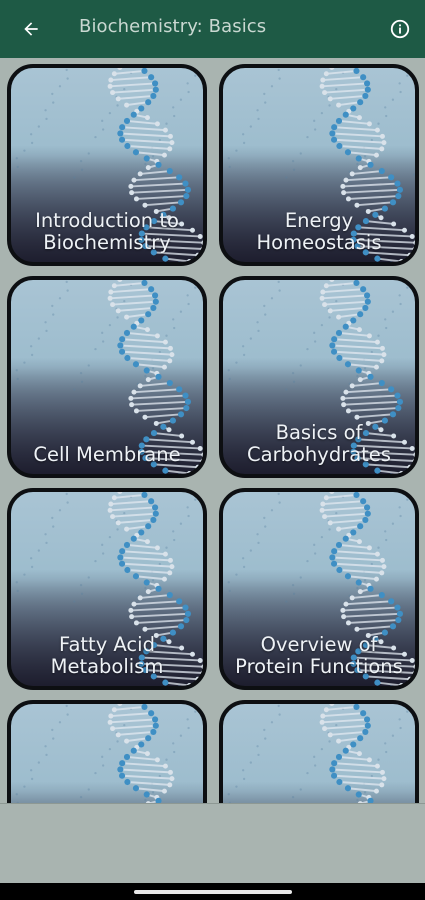 This screenshot has height=900, width=425. I want to click on topic-card-label: Basics of Carbohydrates, so click(319, 443).